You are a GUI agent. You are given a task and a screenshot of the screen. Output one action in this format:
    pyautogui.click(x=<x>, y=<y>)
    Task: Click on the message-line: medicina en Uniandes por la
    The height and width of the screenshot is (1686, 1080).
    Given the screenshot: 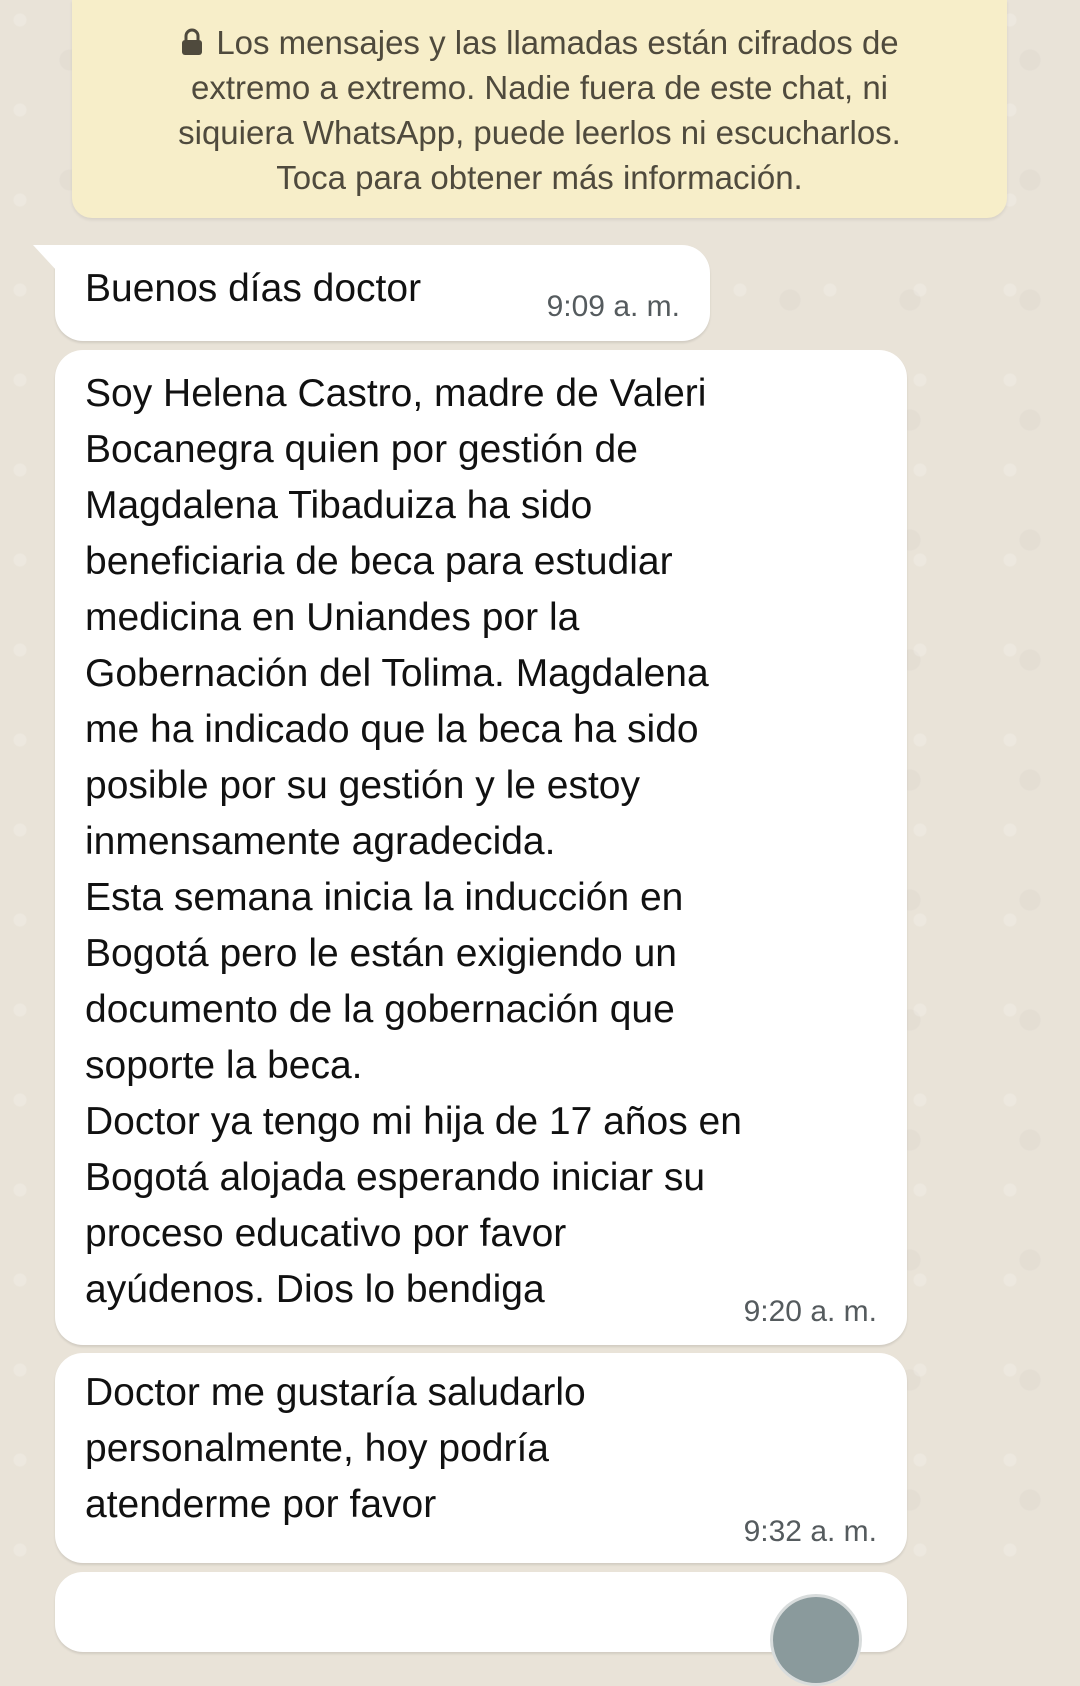 What is the action you would take?
    pyautogui.click(x=332, y=617)
    